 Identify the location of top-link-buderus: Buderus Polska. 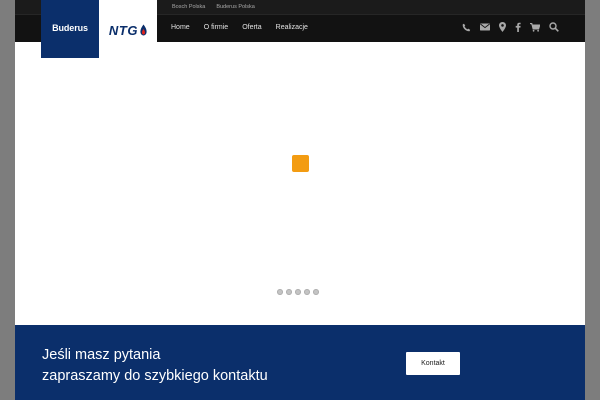
(235, 7).